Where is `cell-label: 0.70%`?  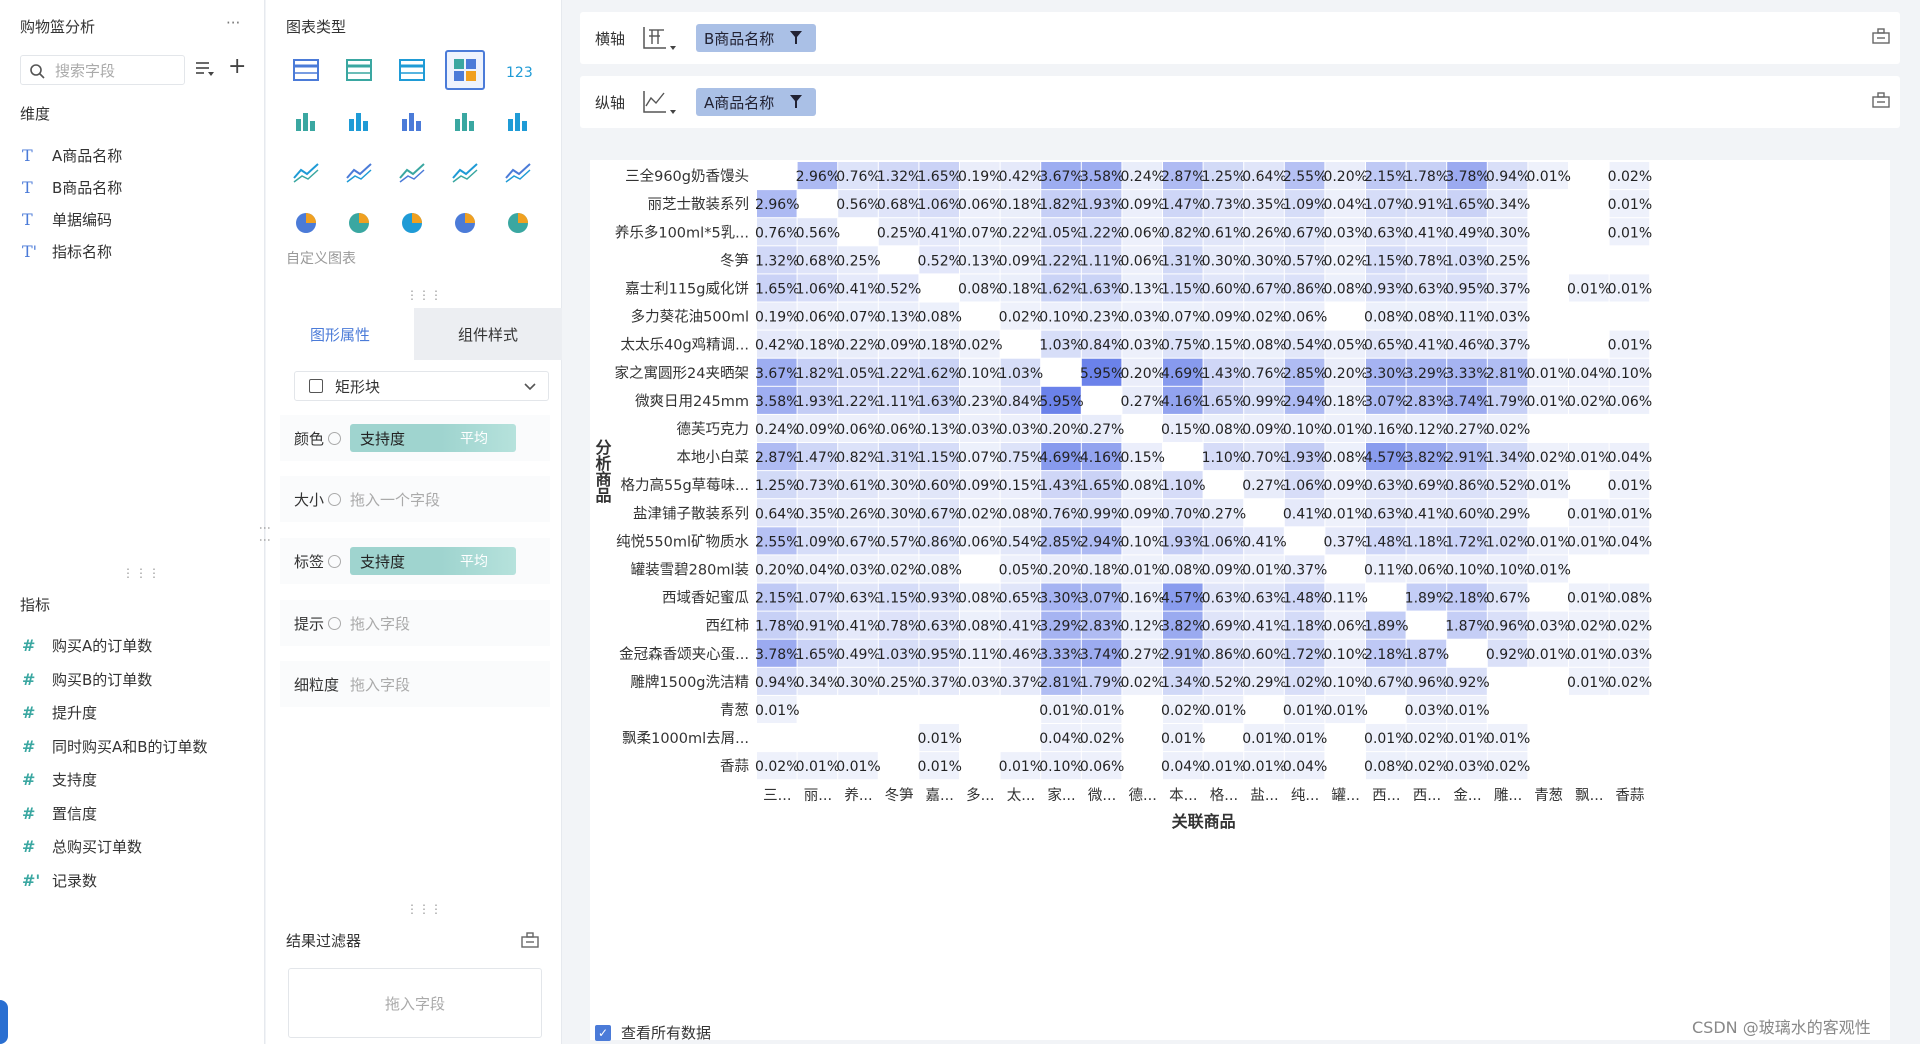 cell-label: 0.70% is located at coordinates (1183, 514).